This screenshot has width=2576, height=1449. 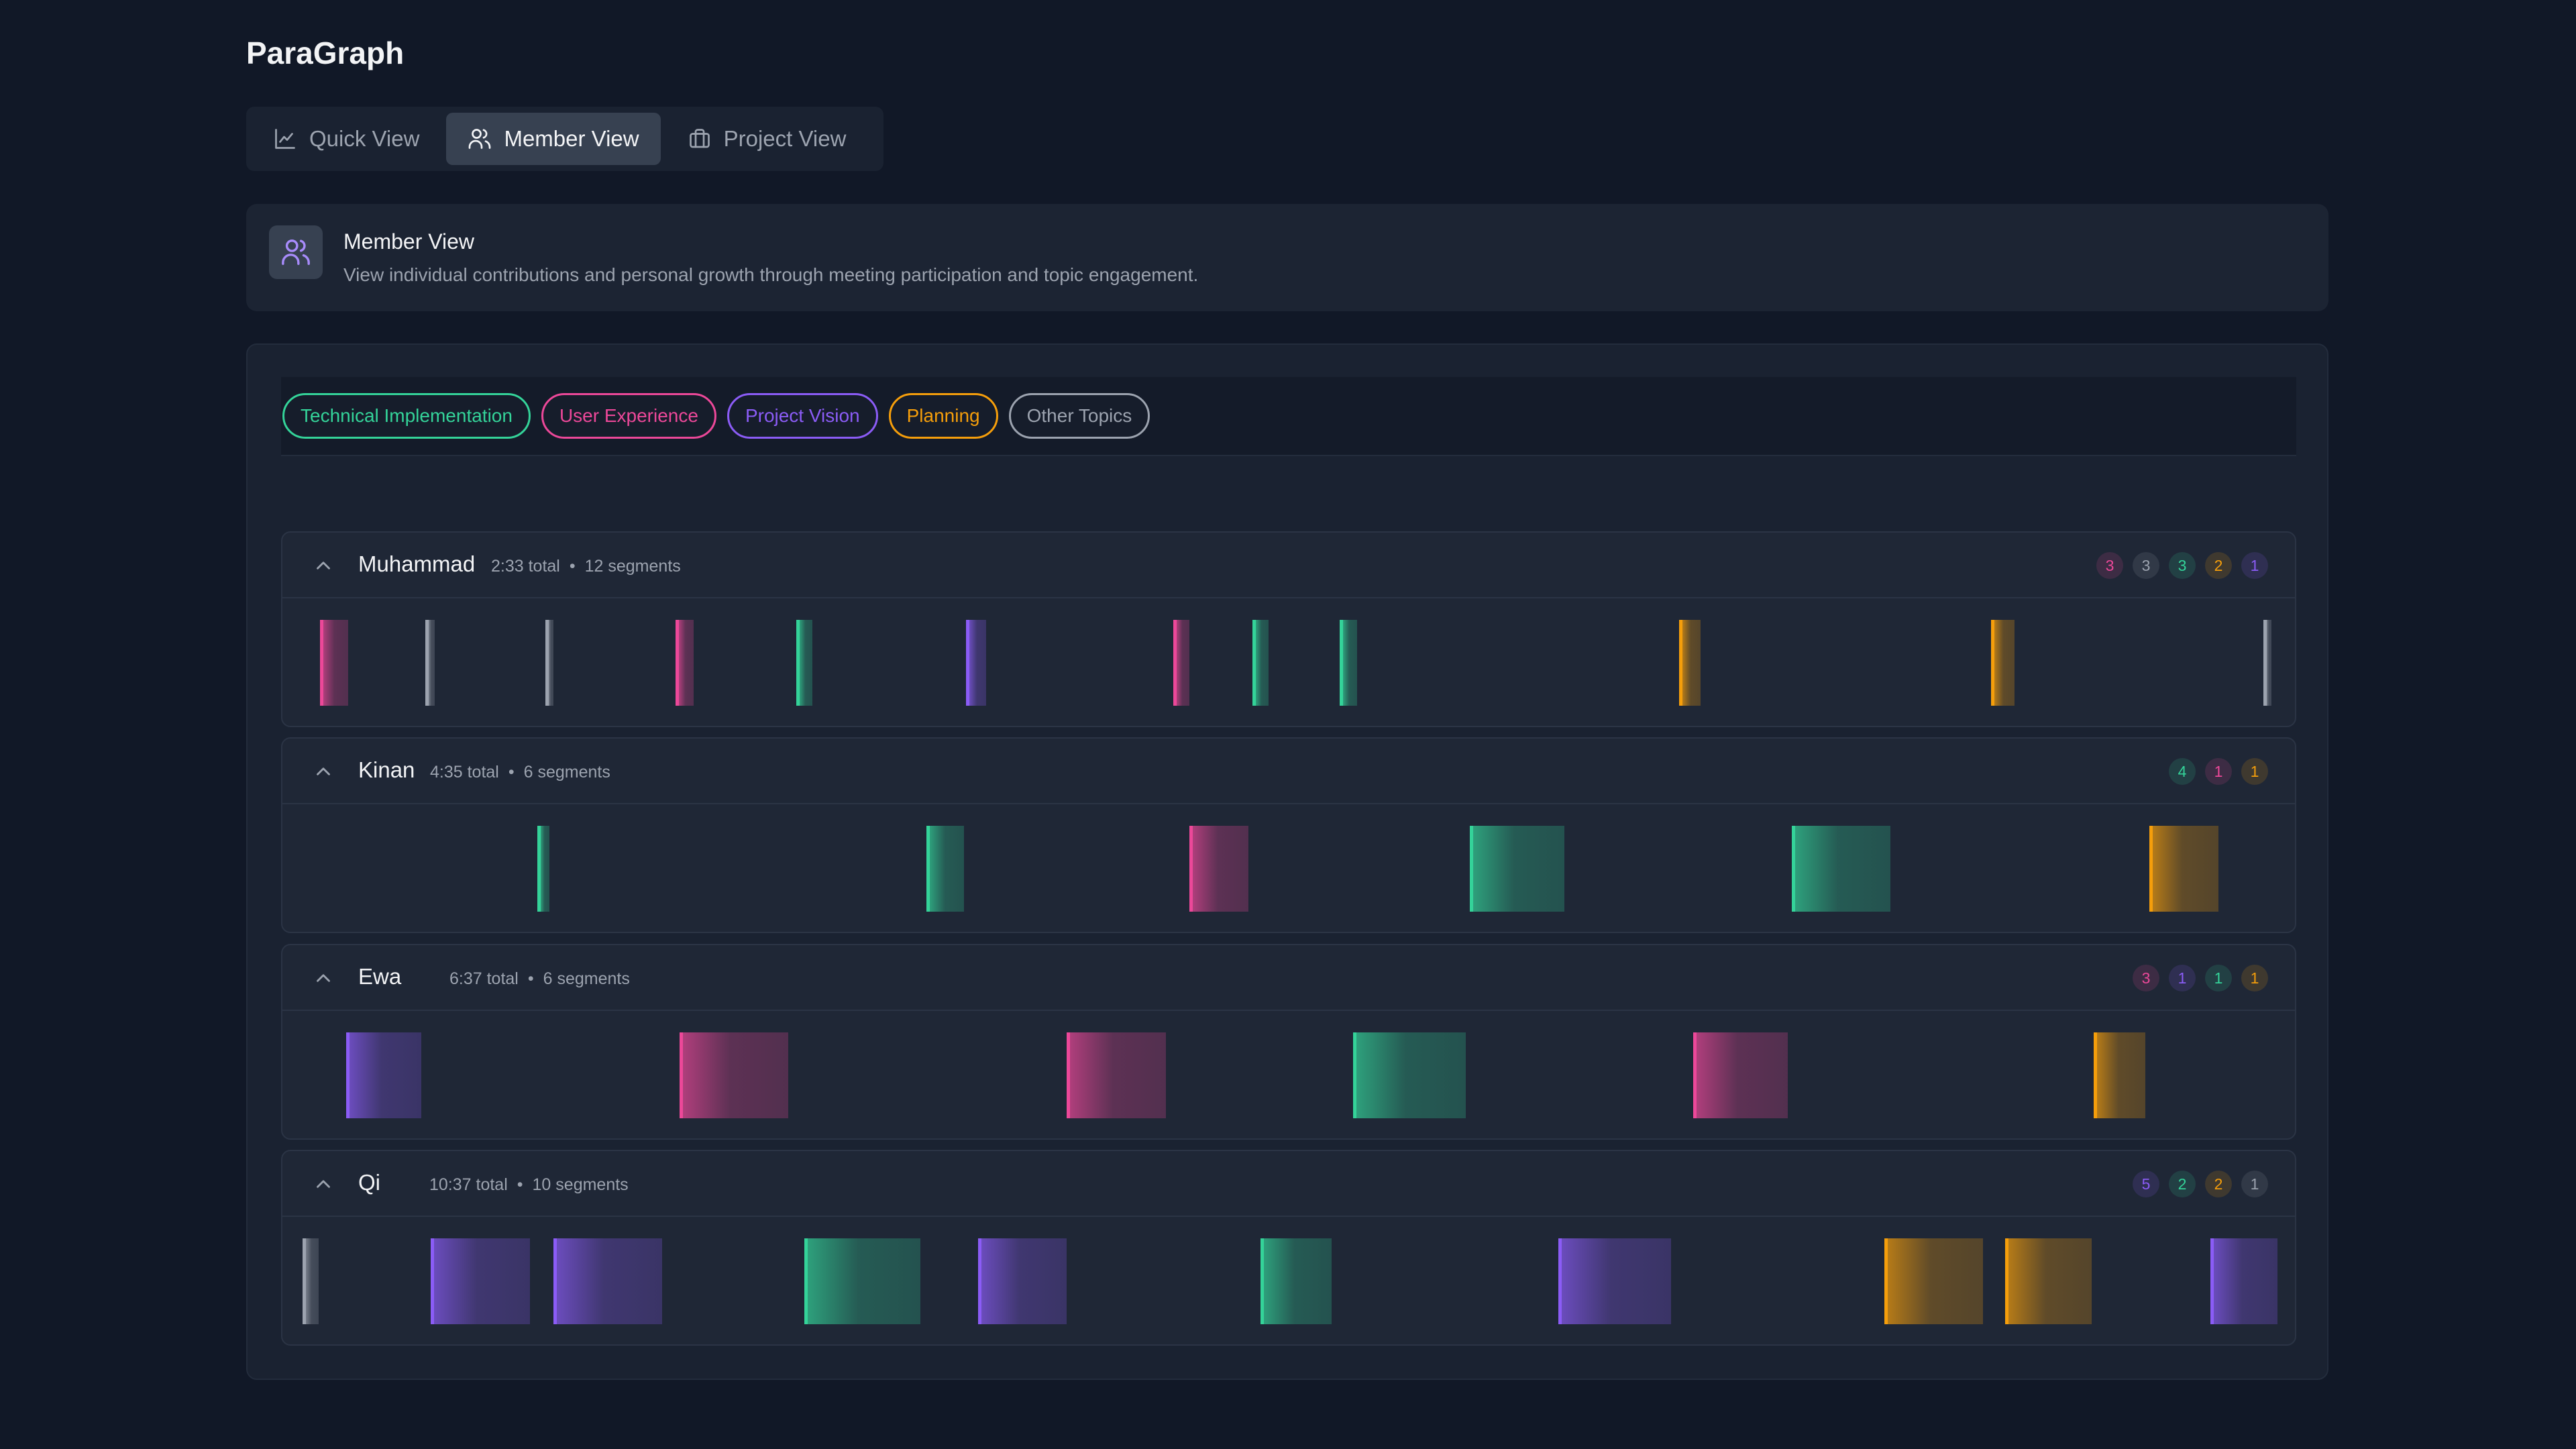 I want to click on tab-member-view: Member View, so click(x=553, y=139).